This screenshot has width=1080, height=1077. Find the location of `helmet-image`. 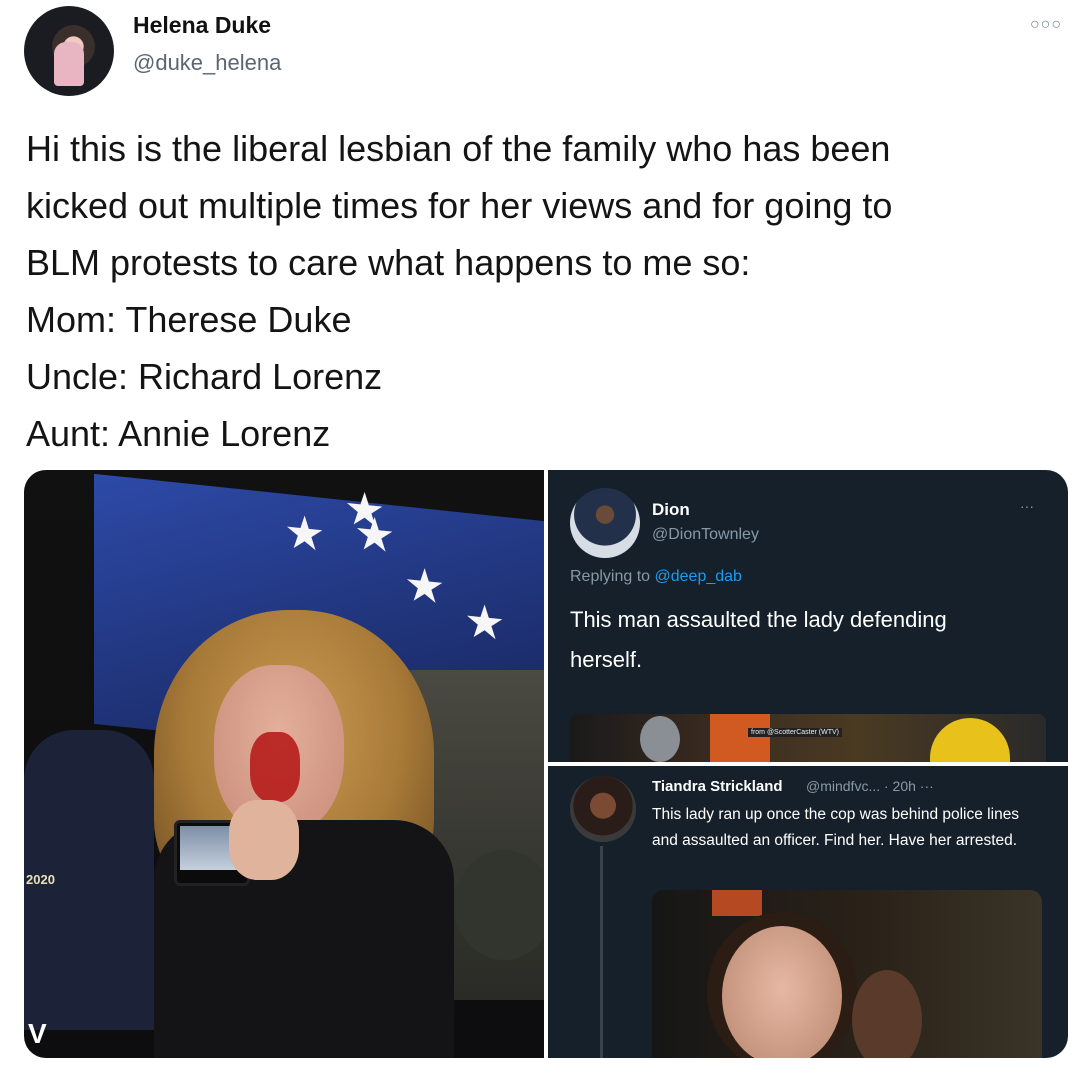

helmet-image is located at coordinates (504, 905).